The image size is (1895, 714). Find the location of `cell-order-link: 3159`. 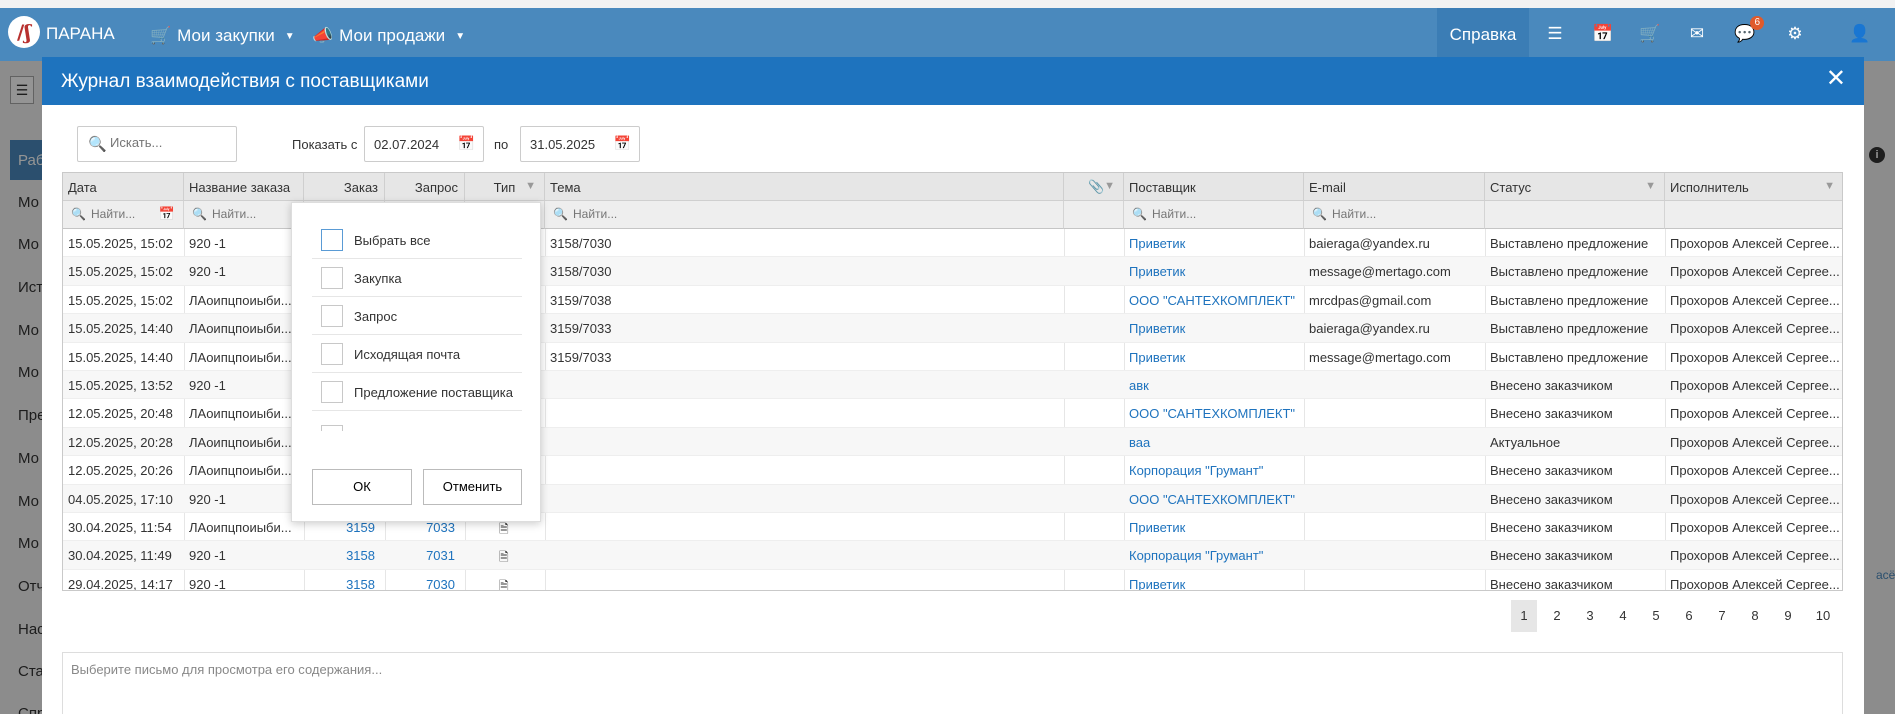

cell-order-link: 3159 is located at coordinates (341, 527).